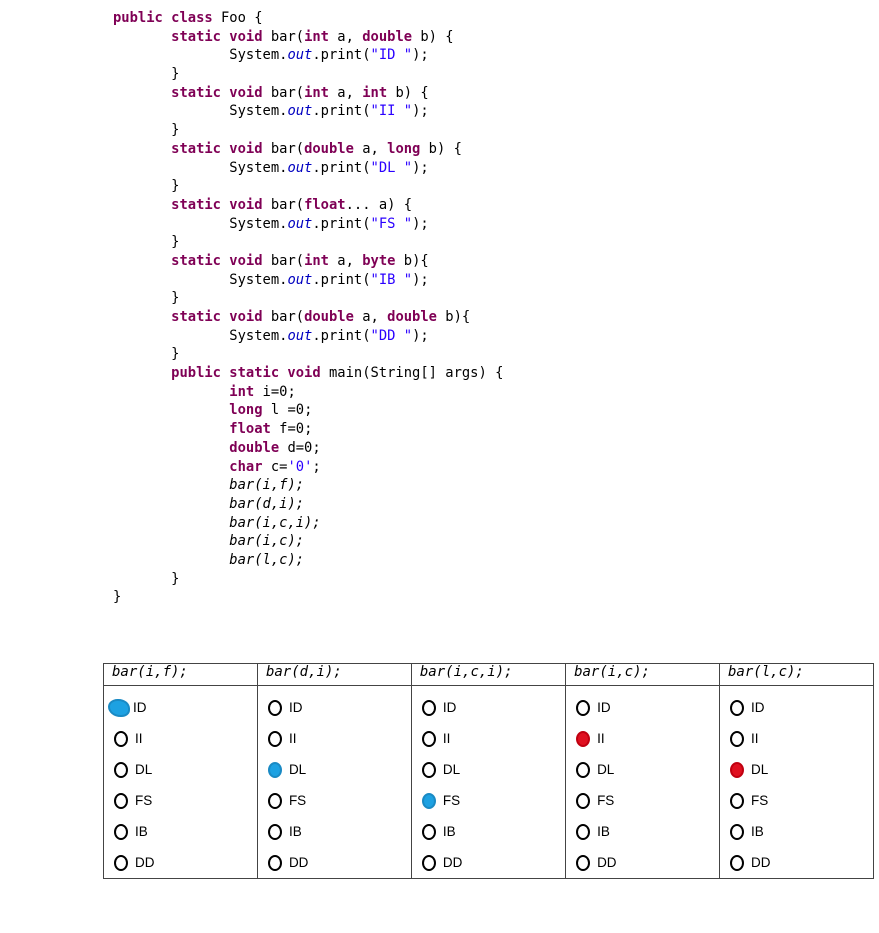 The height and width of the screenshot is (933, 879). Describe the element at coordinates (295, 831) in the screenshot. I see `answer-option-label: IB` at that location.